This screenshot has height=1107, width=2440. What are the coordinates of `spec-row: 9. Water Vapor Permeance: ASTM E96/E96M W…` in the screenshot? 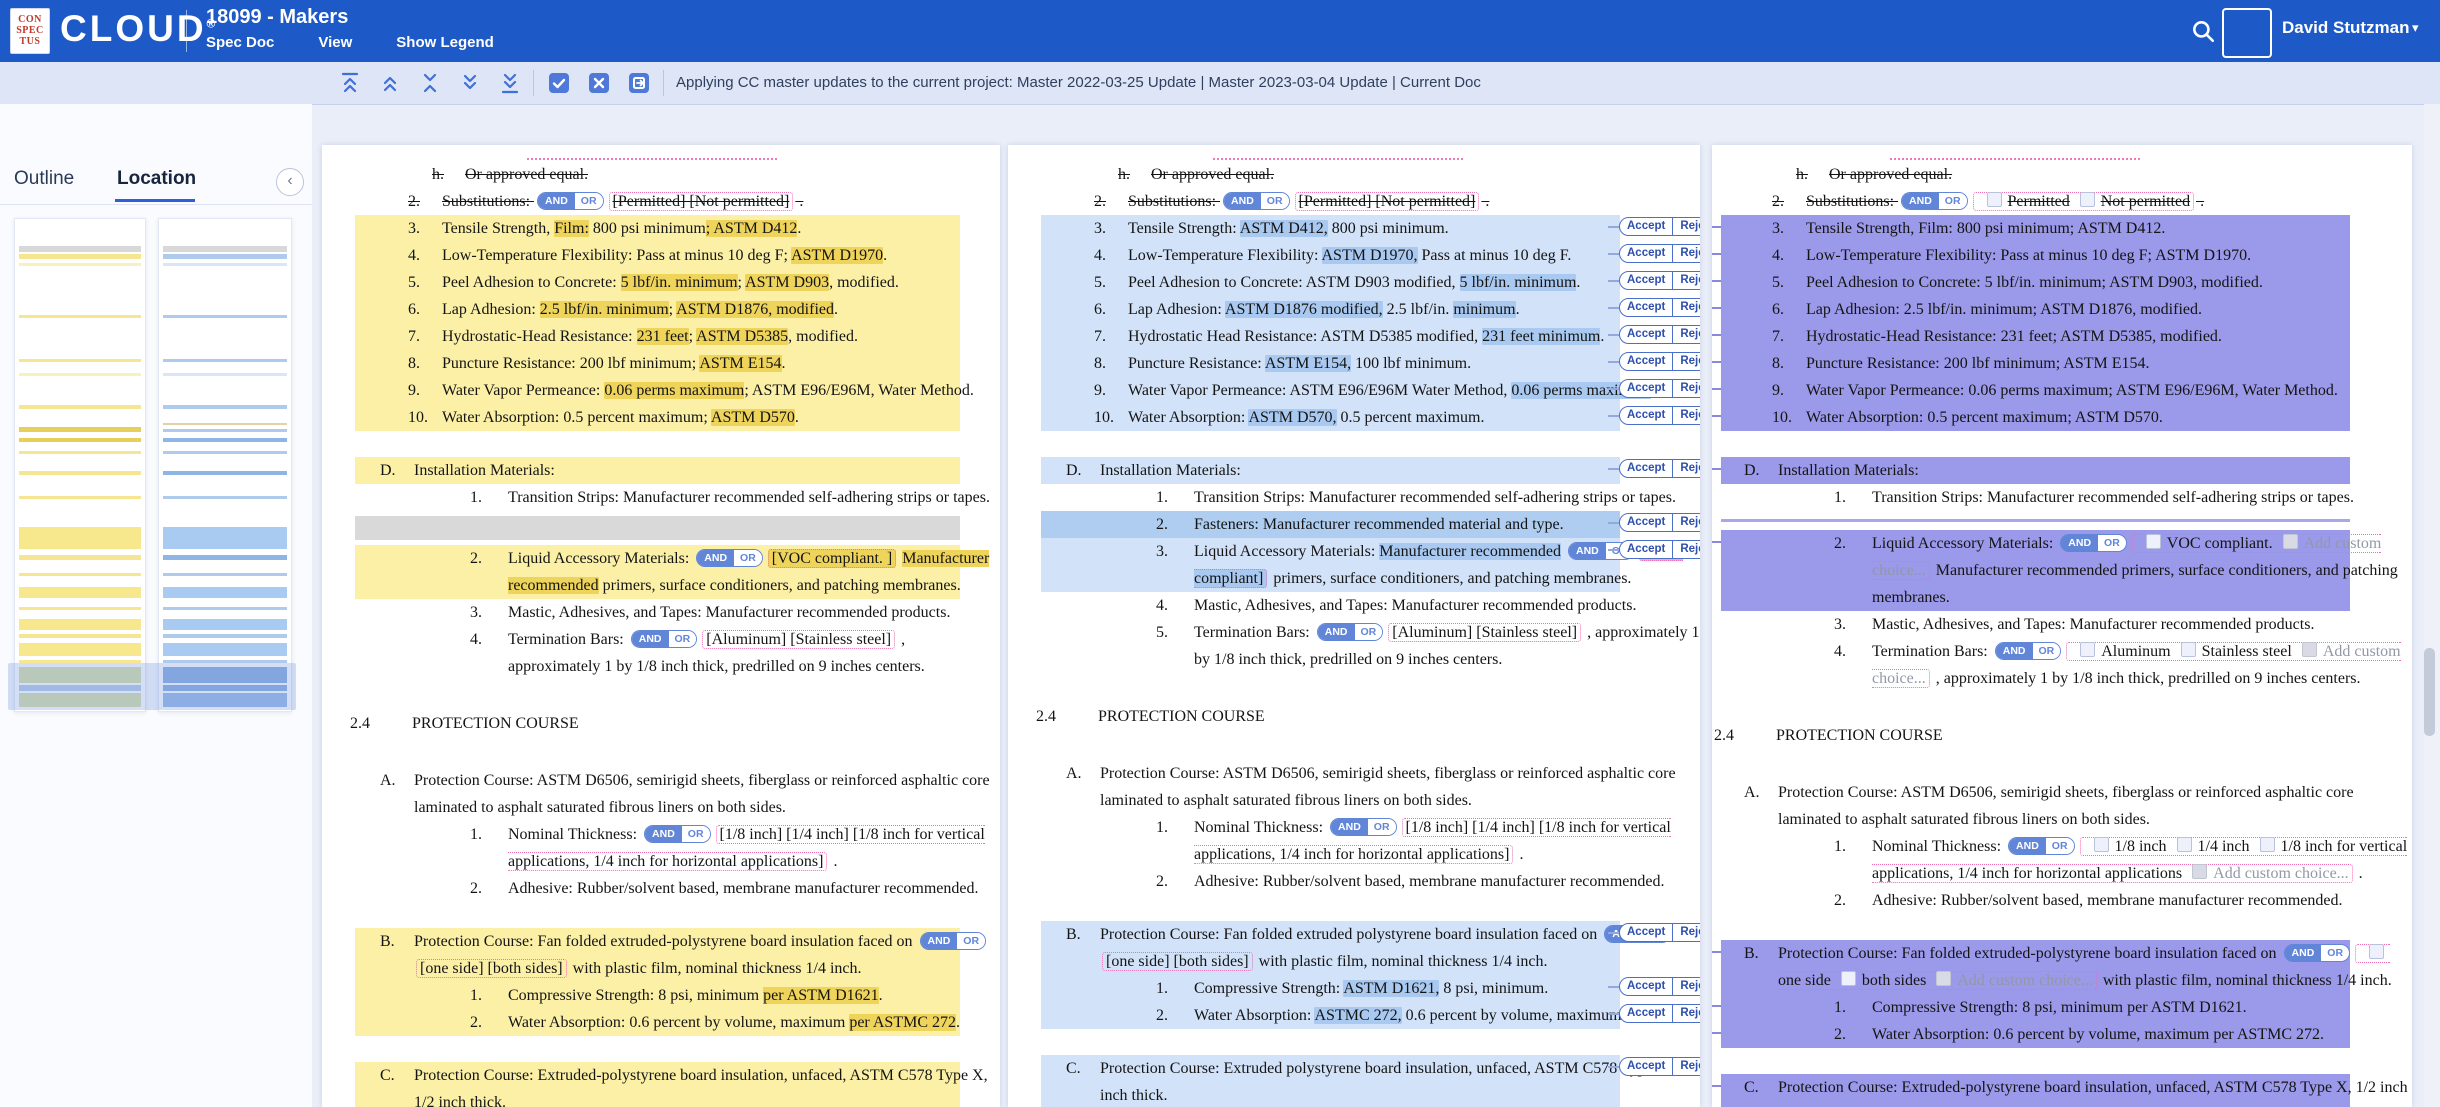 It's located at (1354, 390).